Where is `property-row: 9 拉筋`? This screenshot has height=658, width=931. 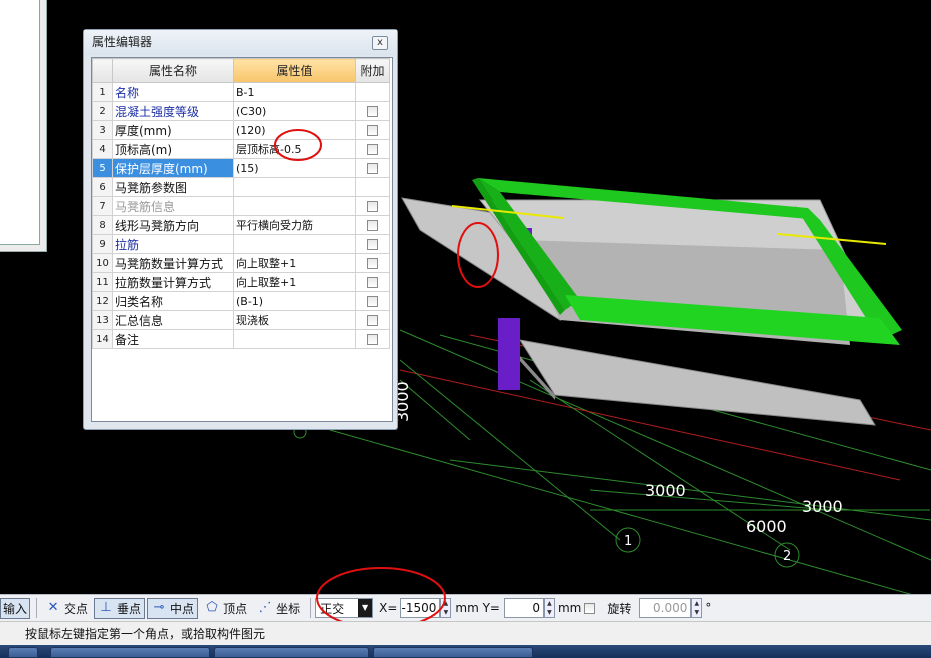 property-row: 9 拉筋 is located at coordinates (241, 244).